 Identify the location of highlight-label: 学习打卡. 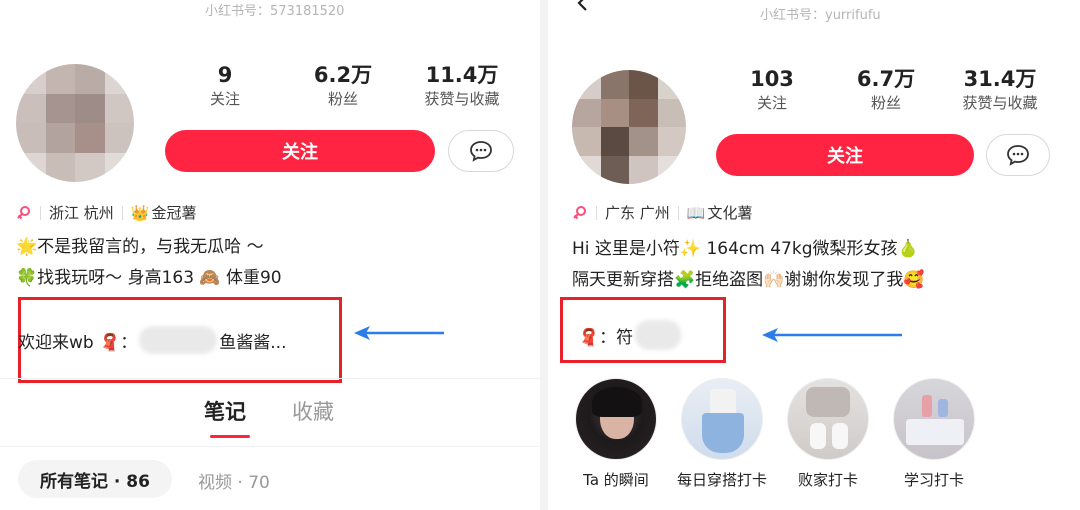
(933, 480).